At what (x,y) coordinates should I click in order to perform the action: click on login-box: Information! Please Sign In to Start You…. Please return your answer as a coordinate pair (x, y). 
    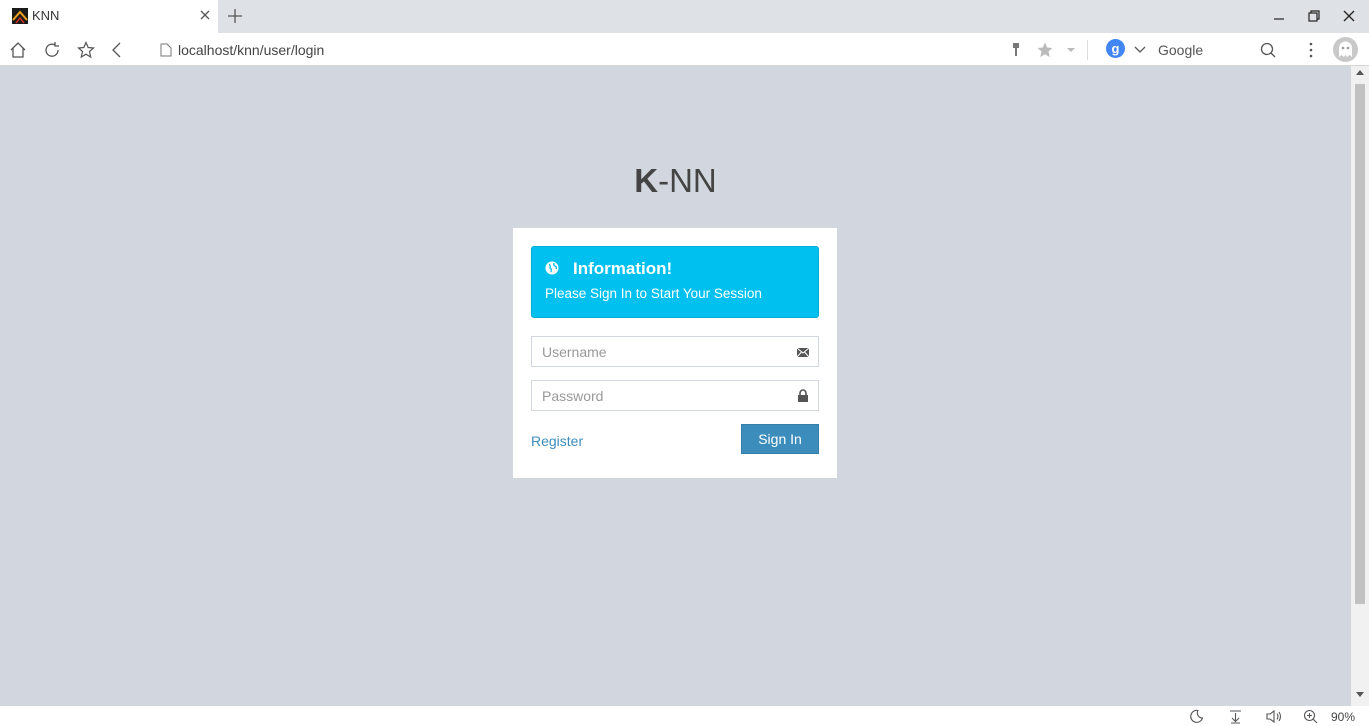
    Looking at the image, I should click on (675, 353).